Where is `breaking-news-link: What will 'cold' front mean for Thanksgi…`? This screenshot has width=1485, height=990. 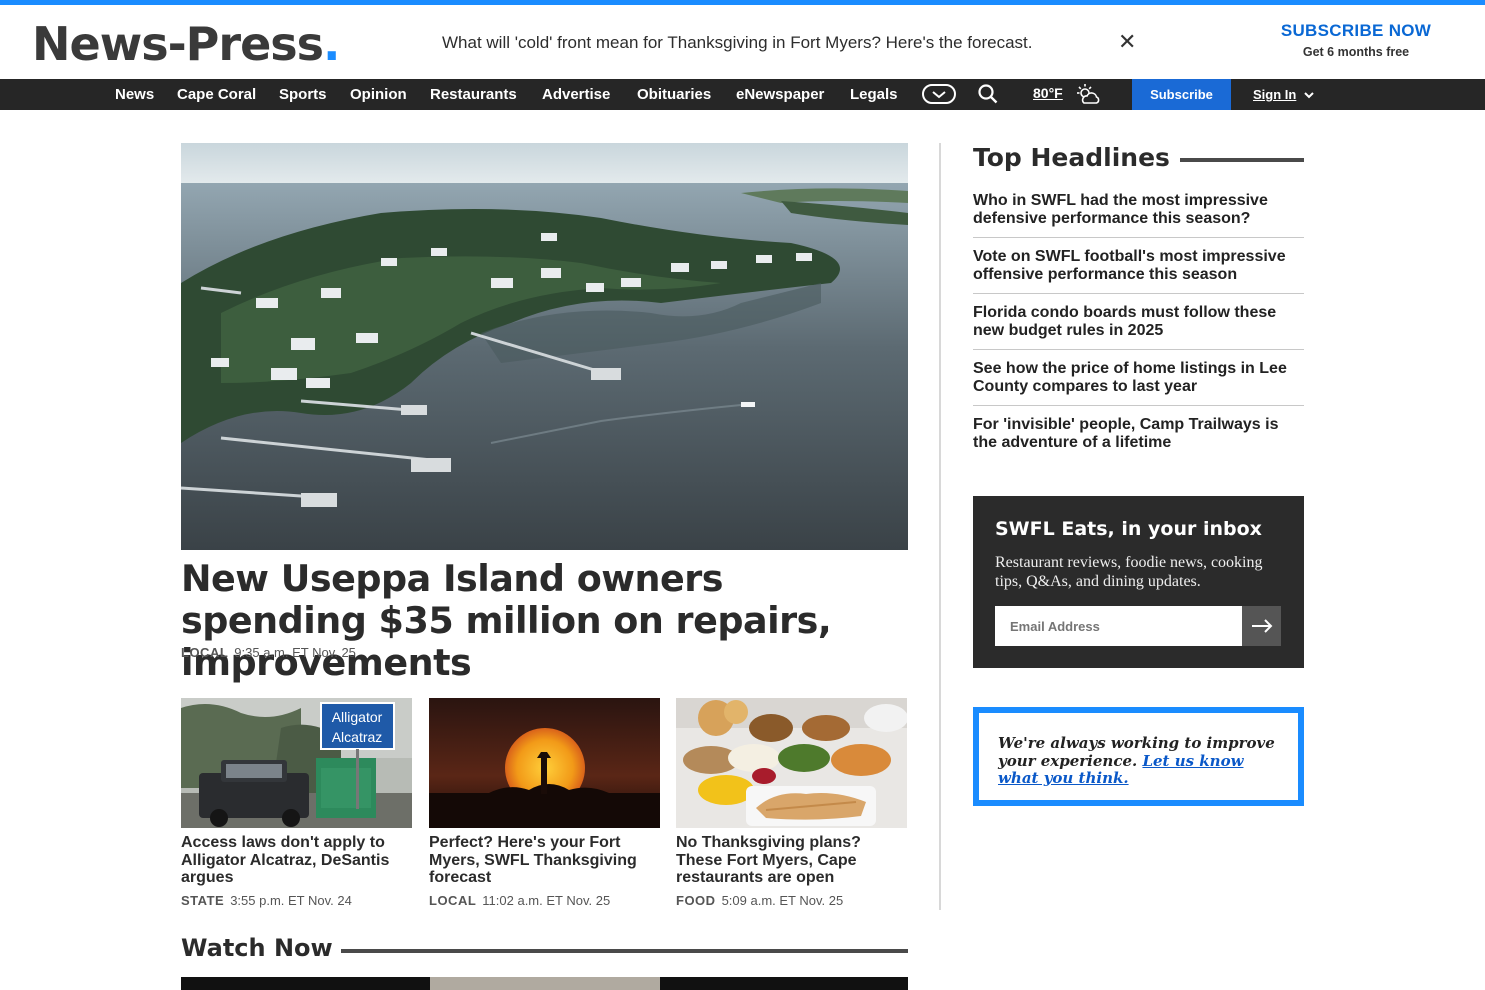
breaking-news-link: What will 'cold' front mean for Thanksgi… is located at coordinates (737, 43).